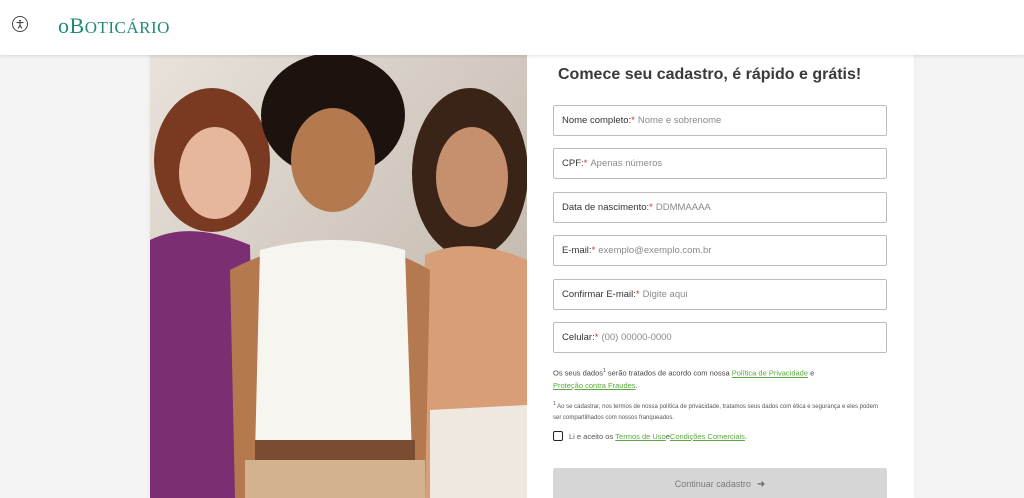 The width and height of the screenshot is (1024, 498). Describe the element at coordinates (578, 337) in the screenshot. I see `field-label: Celular:` at that location.